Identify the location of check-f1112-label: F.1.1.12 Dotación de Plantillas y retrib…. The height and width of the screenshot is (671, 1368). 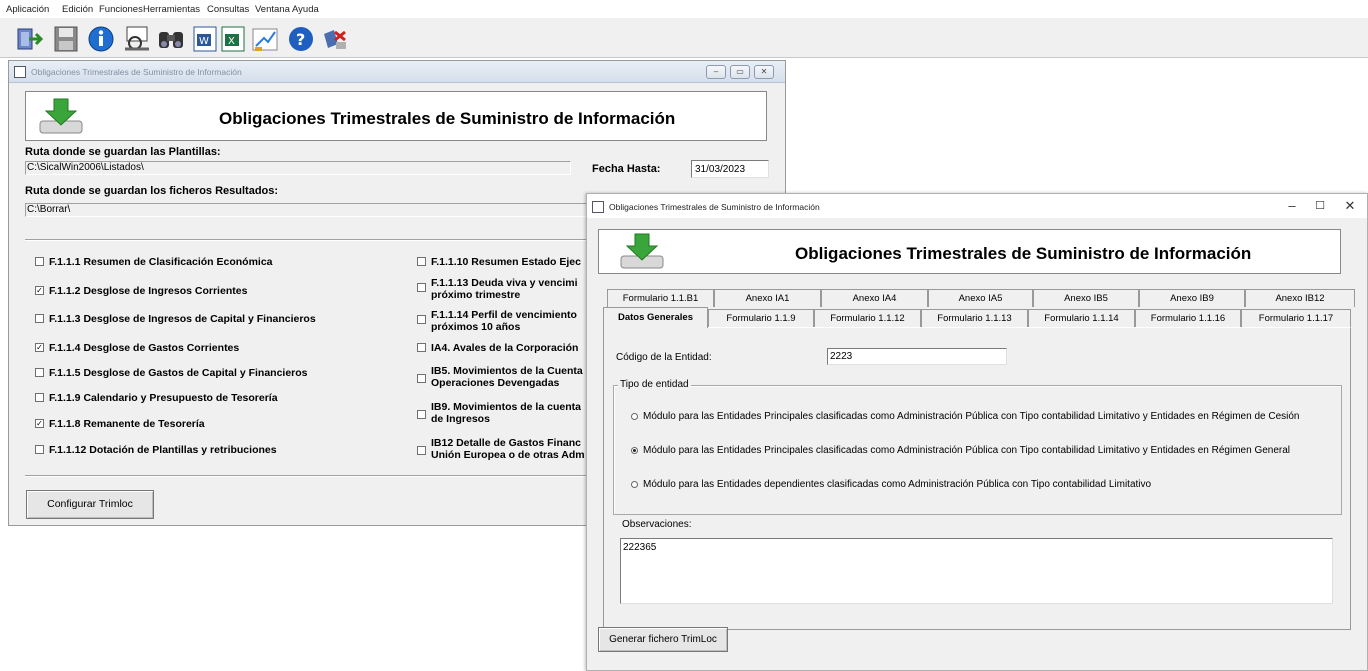
(163, 450).